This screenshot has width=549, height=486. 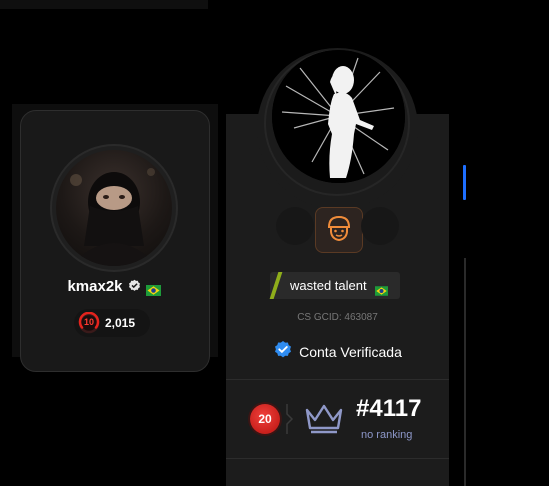 What do you see at coordinates (290, 421) in the screenshot?
I see `chevron-right-icon` at bounding box center [290, 421].